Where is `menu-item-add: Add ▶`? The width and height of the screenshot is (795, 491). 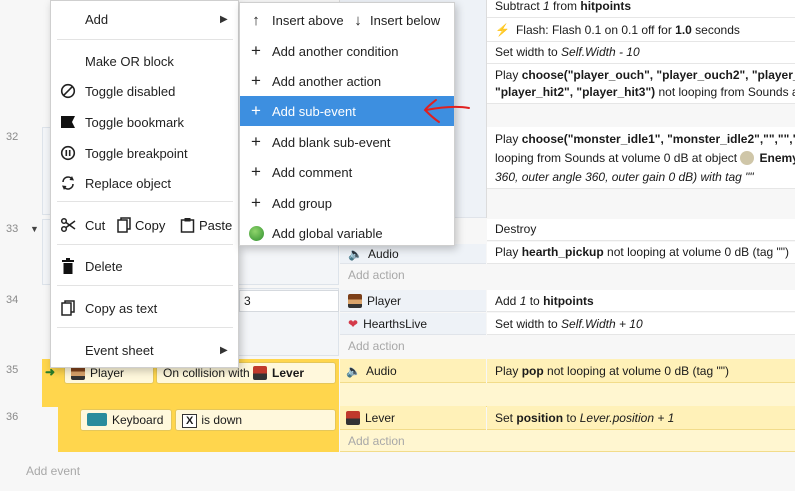
menu-item-add: Add ▶ is located at coordinates (144, 19).